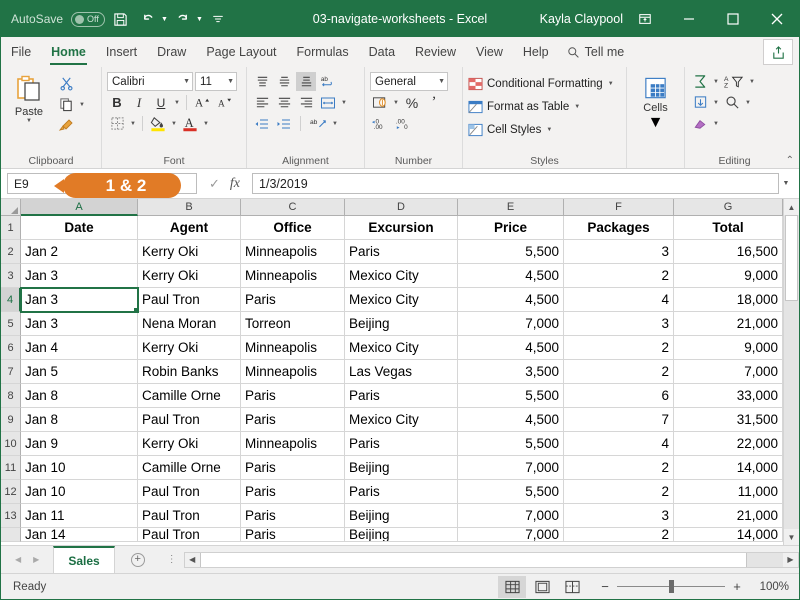  Describe the element at coordinates (79, 444) in the screenshot. I see `cell-A10: Jan 9` at that location.